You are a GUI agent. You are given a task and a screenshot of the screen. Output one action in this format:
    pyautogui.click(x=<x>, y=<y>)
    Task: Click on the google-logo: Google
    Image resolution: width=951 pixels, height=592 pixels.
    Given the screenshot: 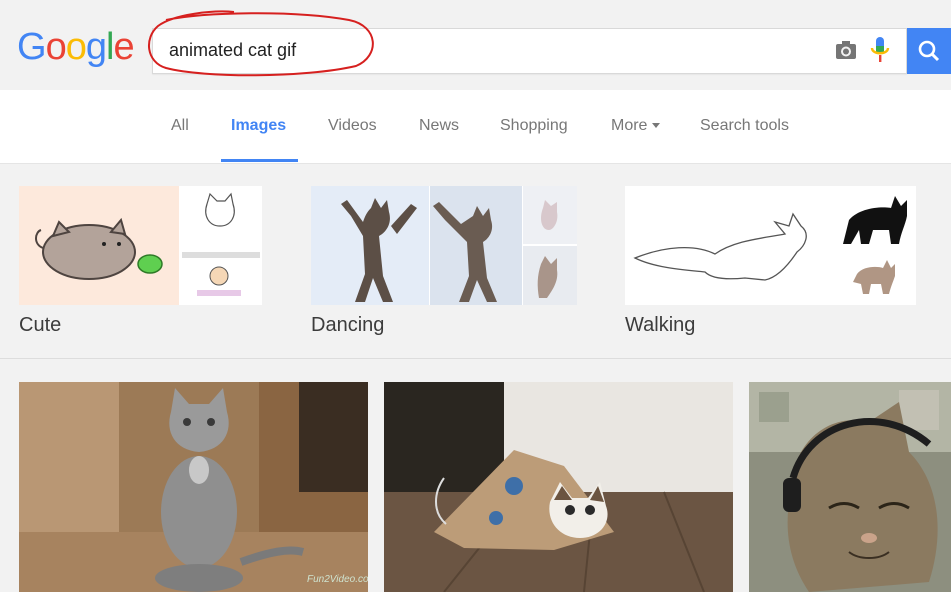 What is the action you would take?
    pyautogui.click(x=76, y=47)
    